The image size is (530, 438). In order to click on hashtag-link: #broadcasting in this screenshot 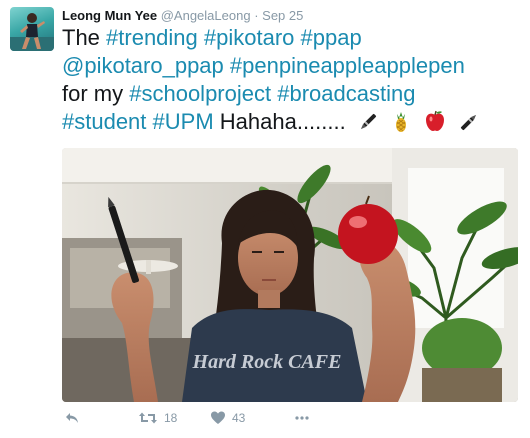, I will do `click(346, 93)`.